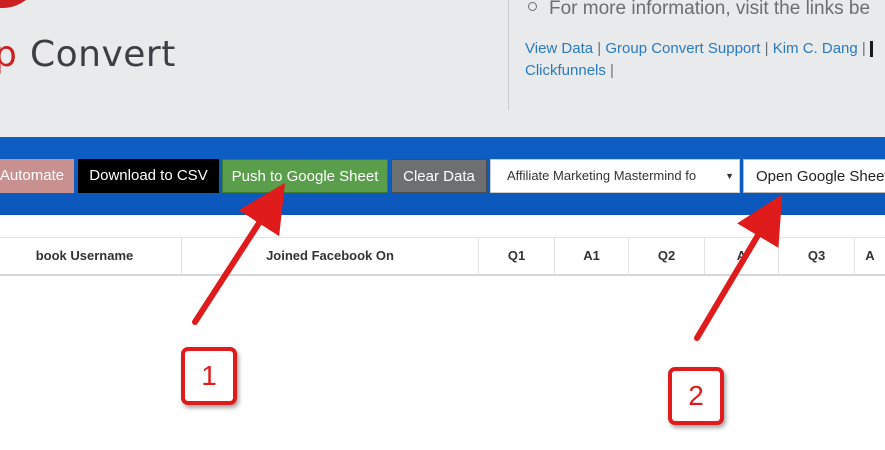 The image size is (885, 450). I want to click on callout-1: 1, so click(209, 376).